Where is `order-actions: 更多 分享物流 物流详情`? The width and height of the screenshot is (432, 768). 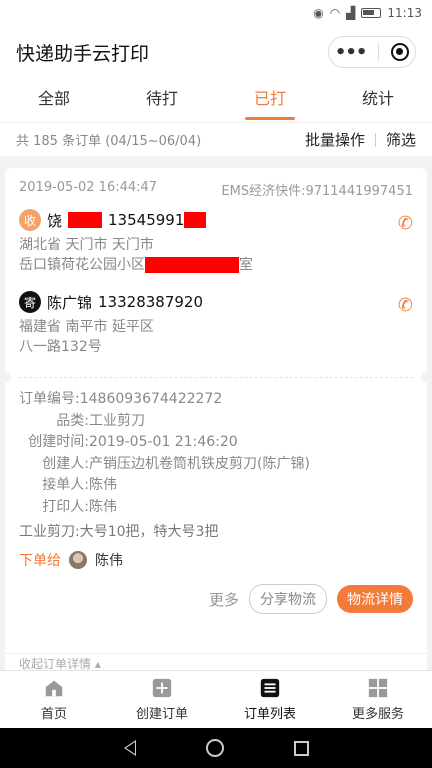 order-actions: 更多 分享物流 物流详情 is located at coordinates (216, 592).